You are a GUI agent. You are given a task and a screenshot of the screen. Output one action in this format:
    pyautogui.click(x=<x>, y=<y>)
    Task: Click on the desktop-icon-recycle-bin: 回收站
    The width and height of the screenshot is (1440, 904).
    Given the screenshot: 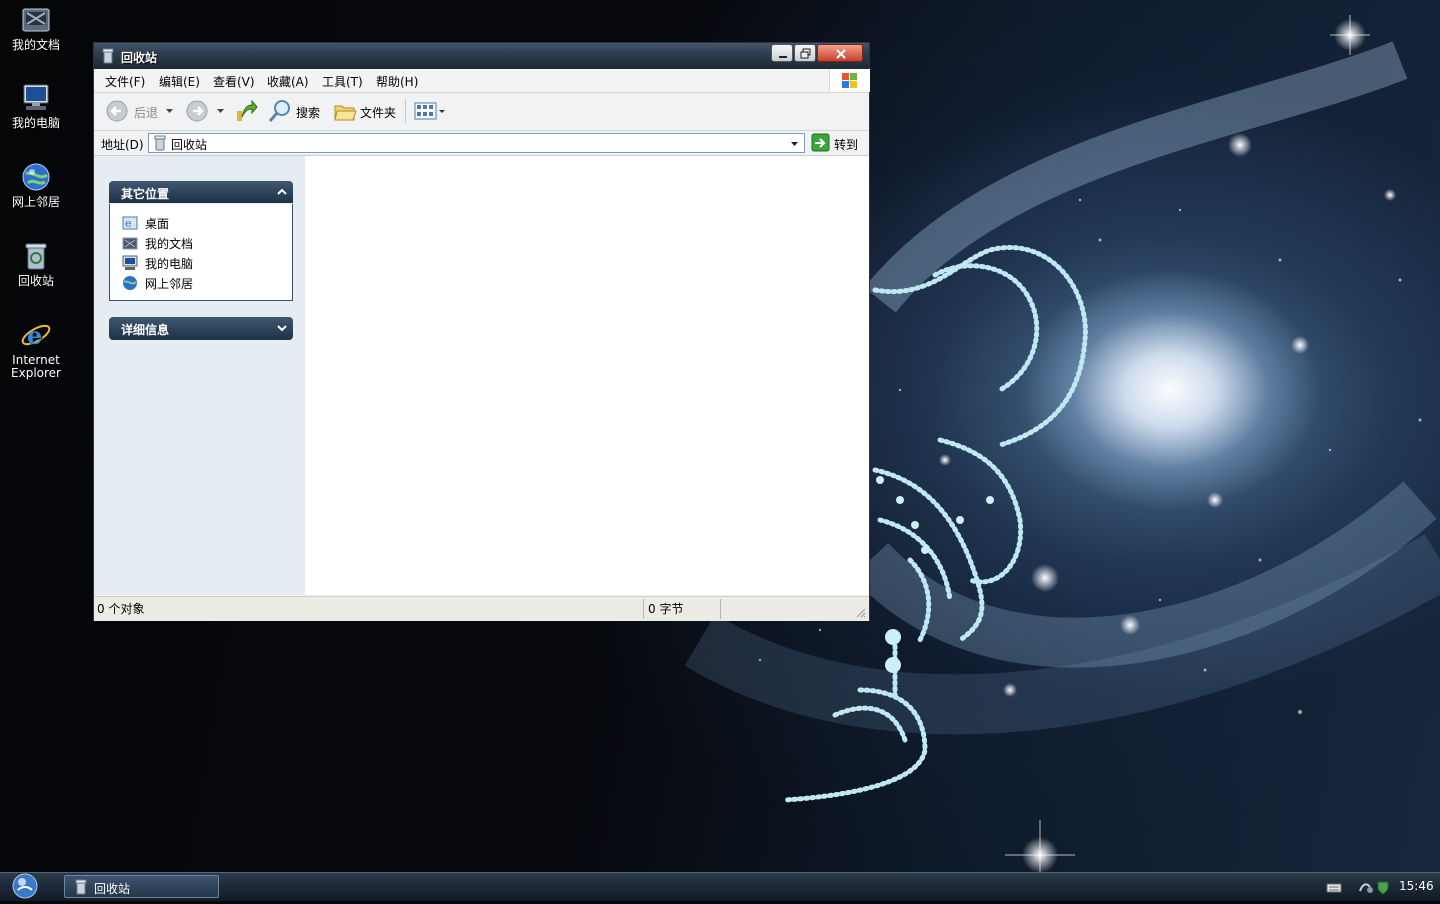 What is the action you would take?
    pyautogui.click(x=36, y=264)
    